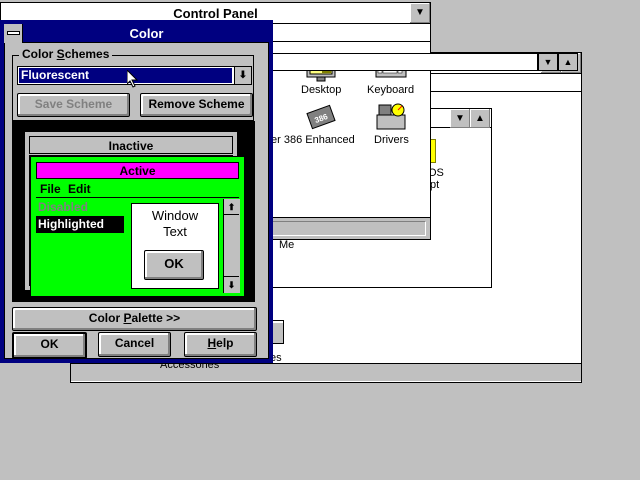  I want to click on background-scroll-up: ▲, so click(568, 62).